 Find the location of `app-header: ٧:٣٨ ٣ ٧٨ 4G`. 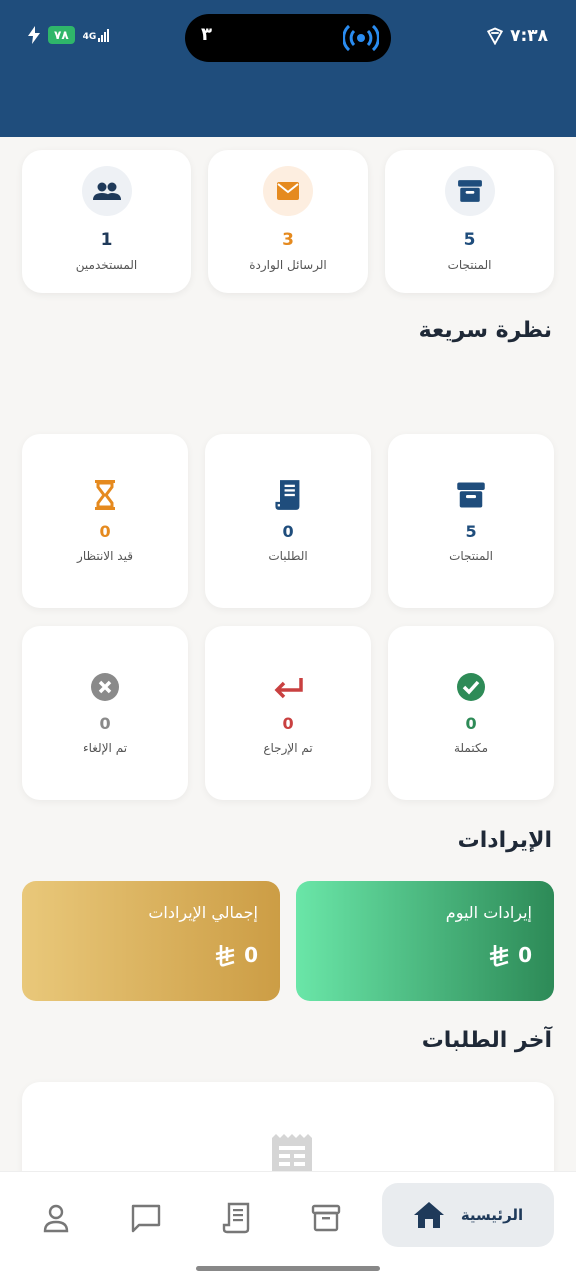

app-header: ٧:٣٨ ٣ ٧٨ 4G is located at coordinates (288, 68).